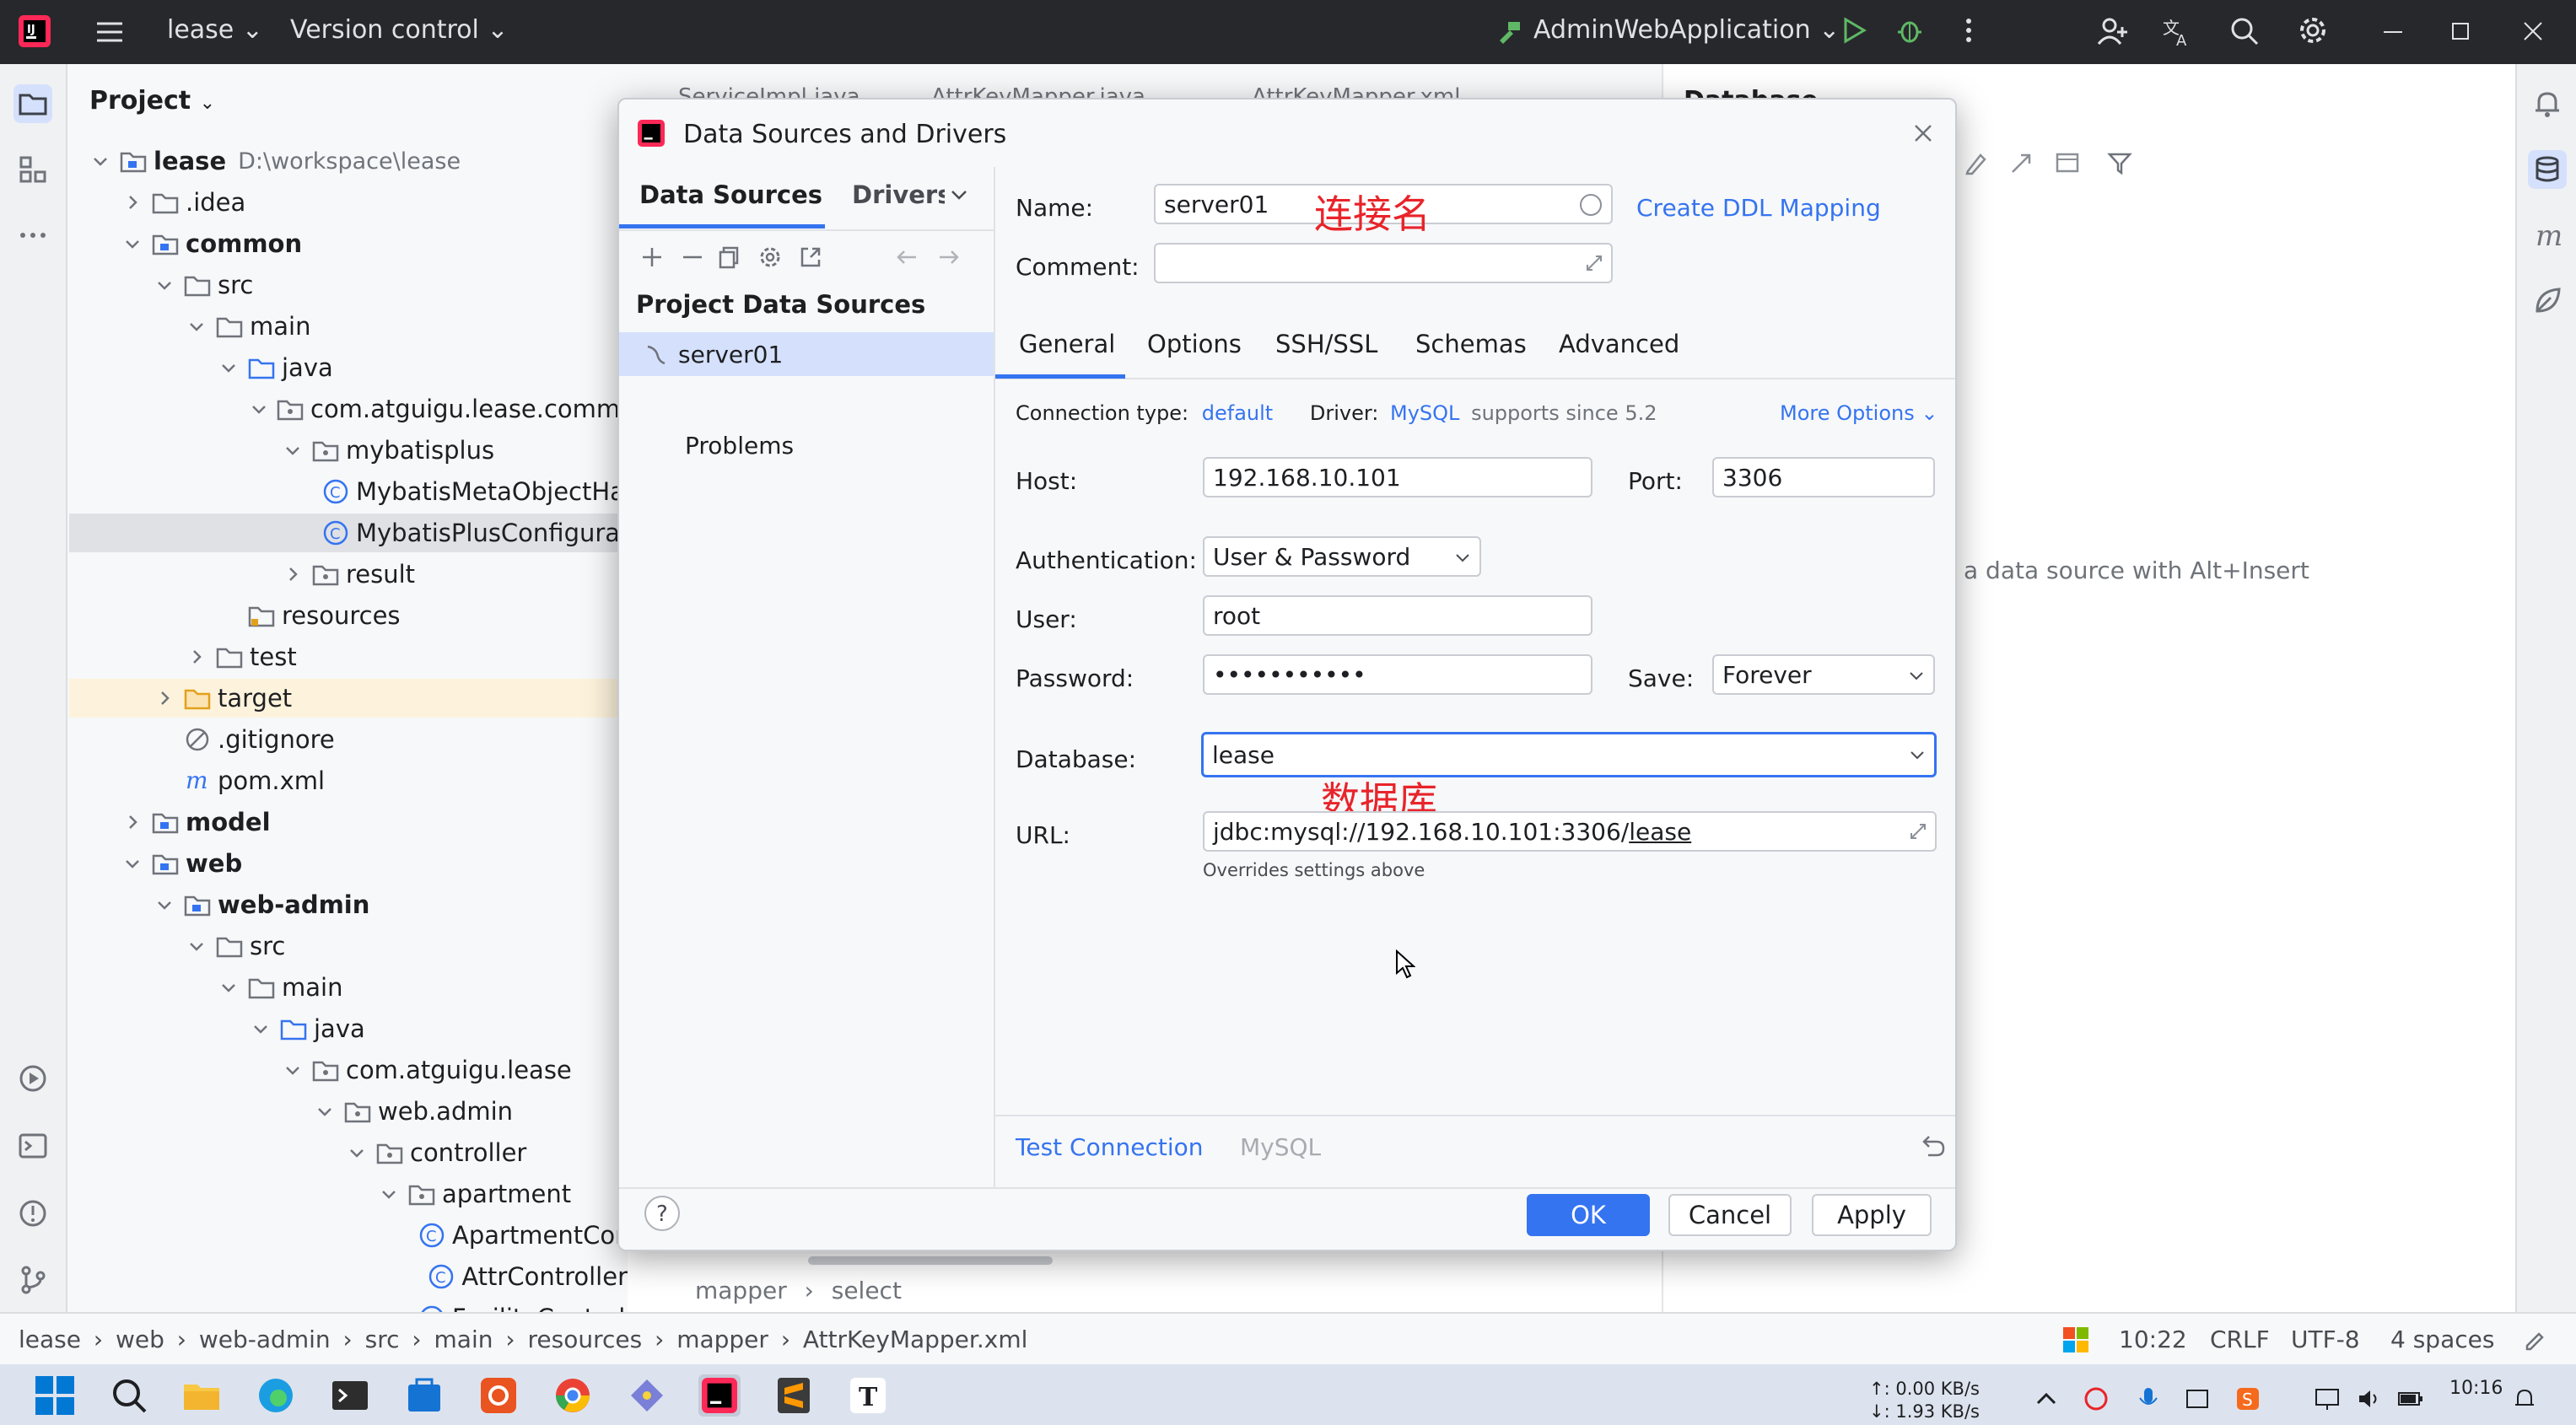  I want to click on tree-item: common, so click(348, 243).